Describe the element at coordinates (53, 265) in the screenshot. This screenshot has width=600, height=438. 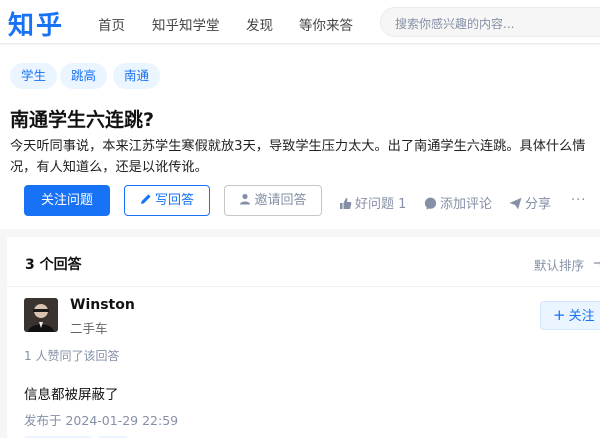
I see `answer-count: 3 个回答` at that location.